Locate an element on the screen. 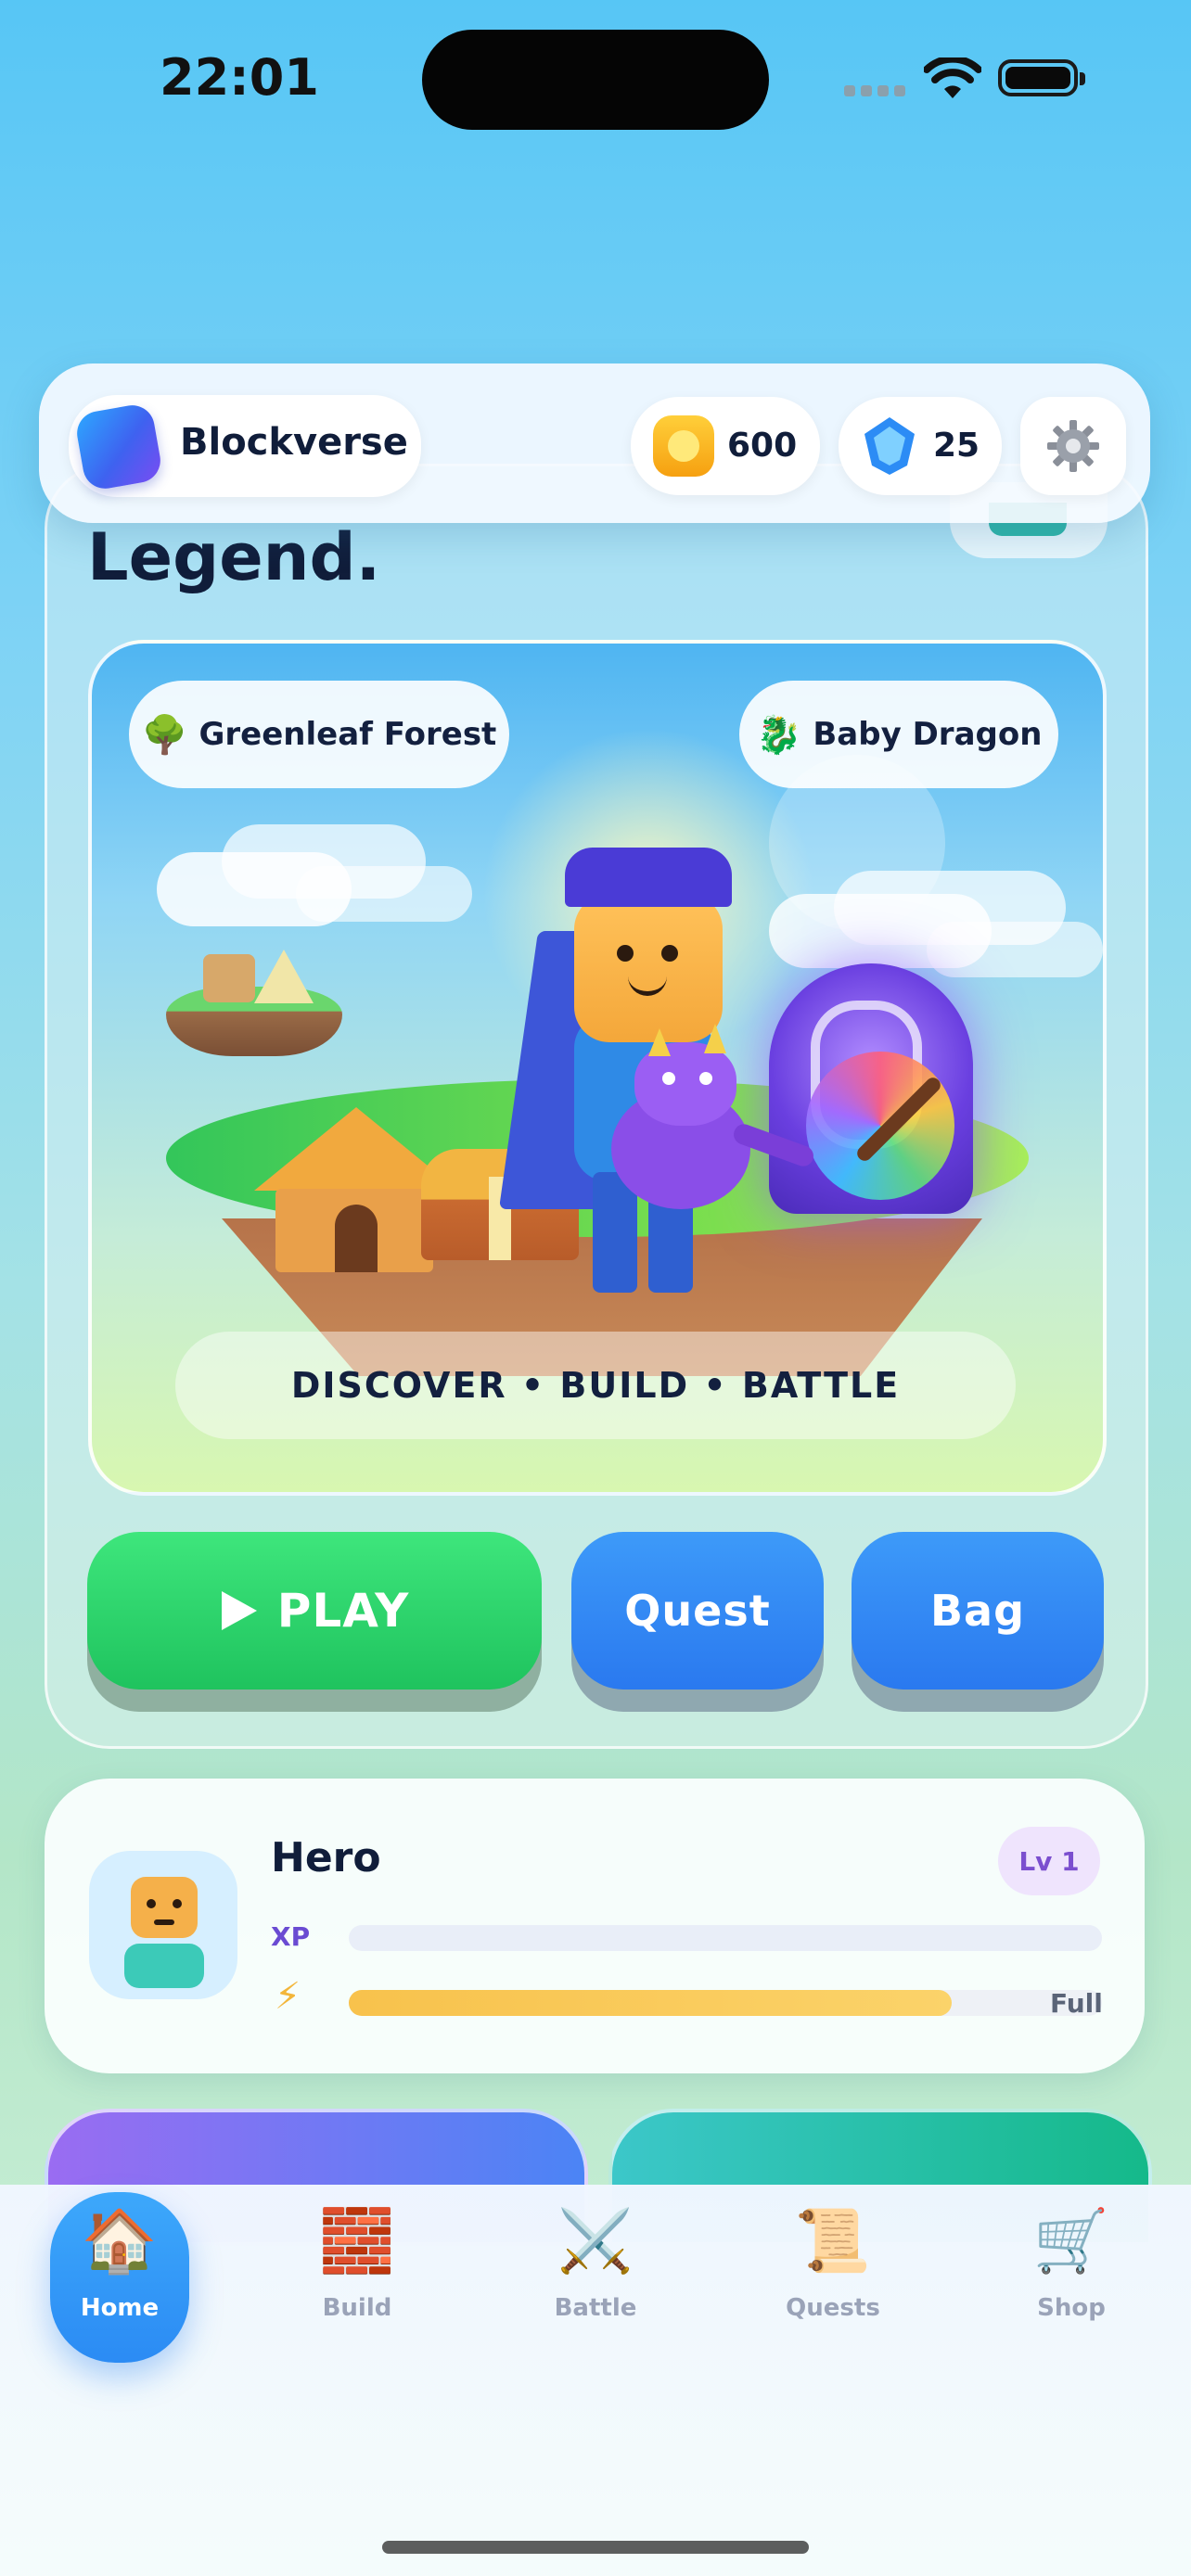 This screenshot has height=2576, width=1191. avatar is located at coordinates (163, 1925).